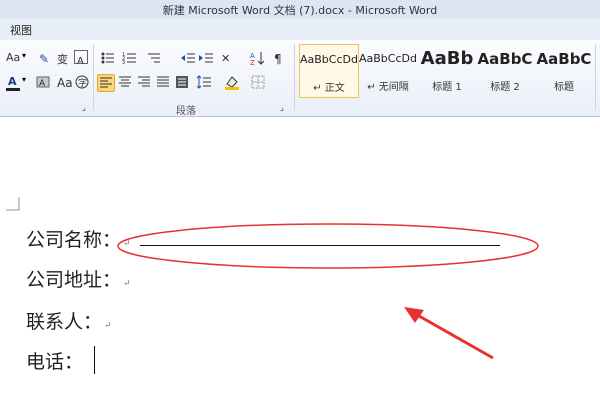  What do you see at coordinates (232, 82) in the screenshot?
I see `shading-icon` at bounding box center [232, 82].